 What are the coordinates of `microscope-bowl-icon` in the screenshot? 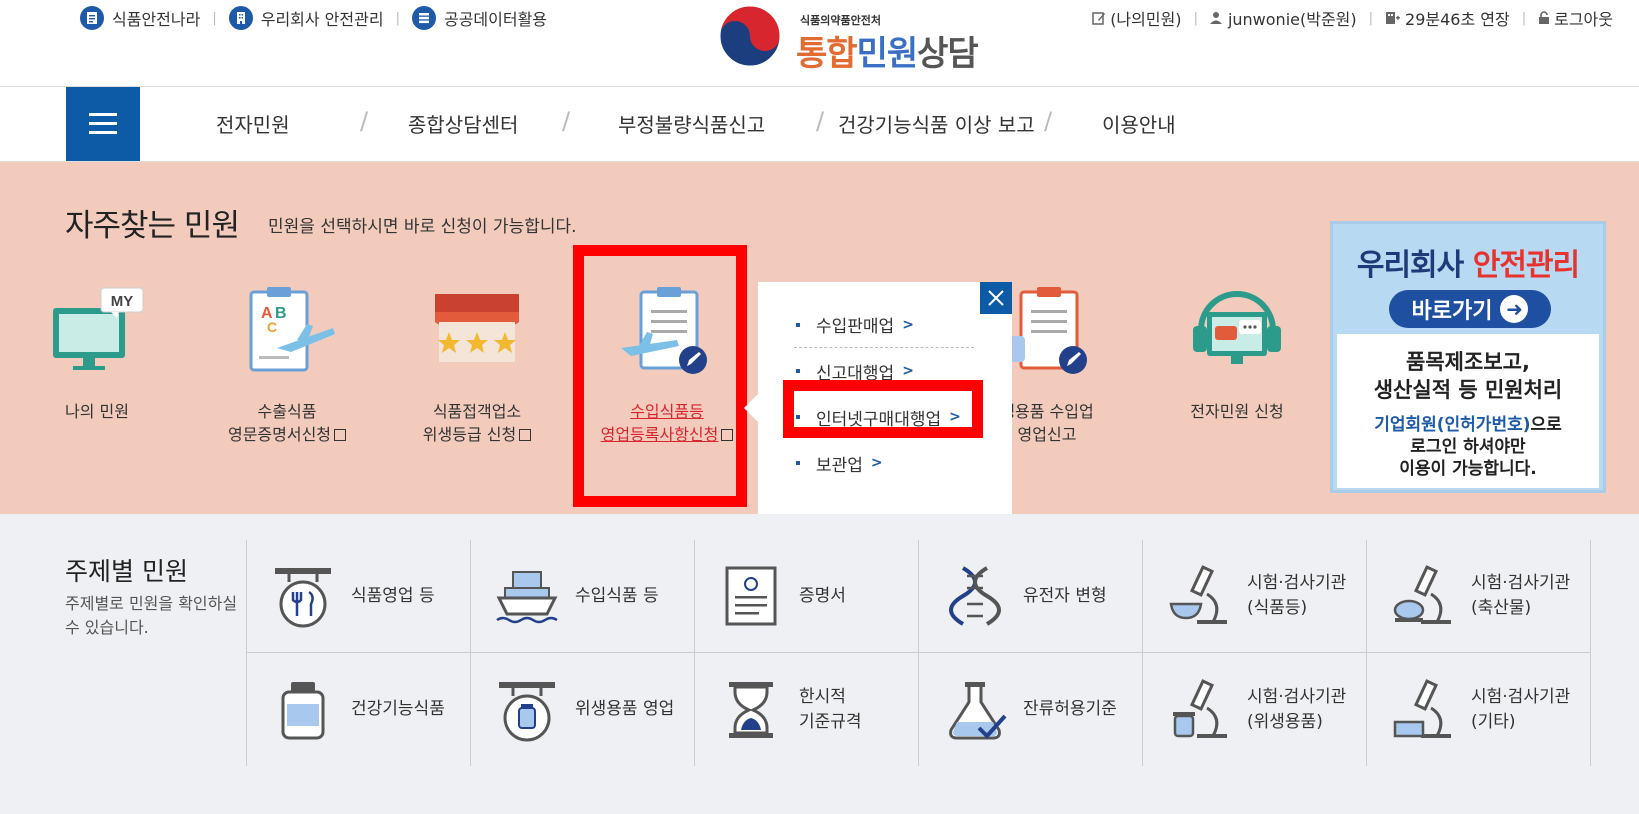 It's located at (1198, 594).